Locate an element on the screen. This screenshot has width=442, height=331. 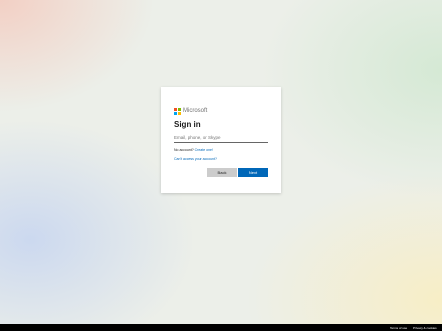
logo-square-red is located at coordinates (175, 109).